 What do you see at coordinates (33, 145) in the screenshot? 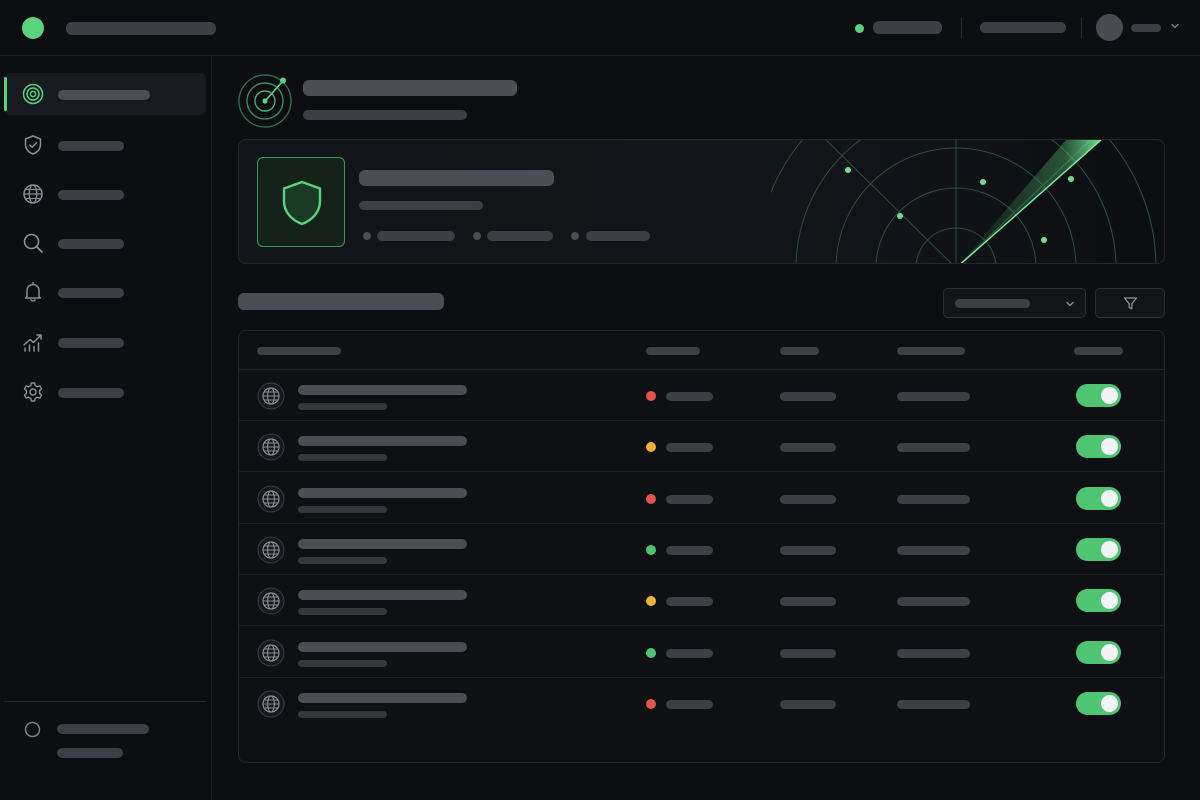
I see `shield-check-icon` at bounding box center [33, 145].